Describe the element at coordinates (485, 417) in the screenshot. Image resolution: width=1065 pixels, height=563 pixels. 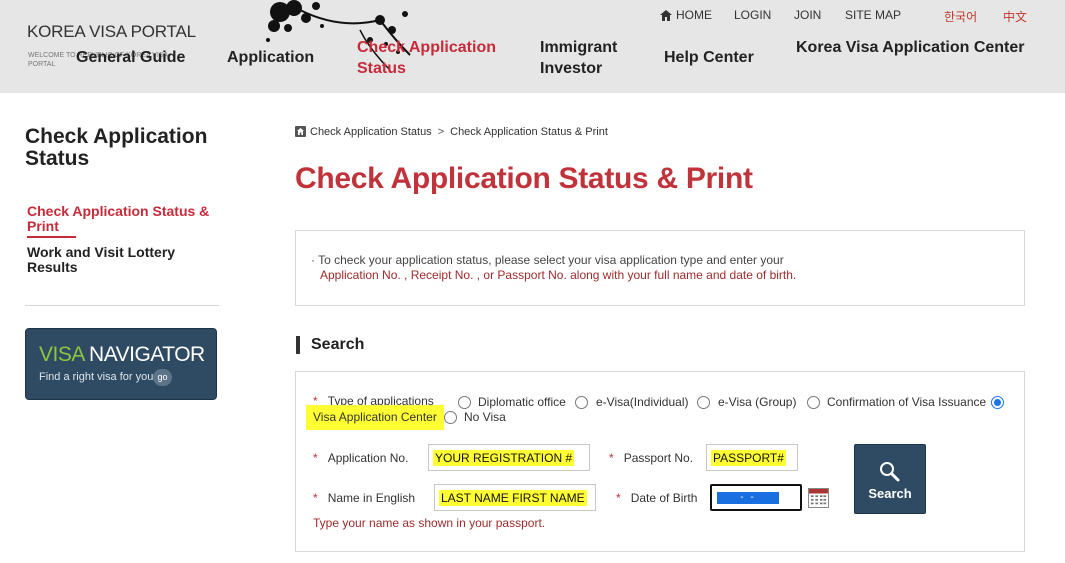
I see `radio-label-no-visa: No Visa` at that location.